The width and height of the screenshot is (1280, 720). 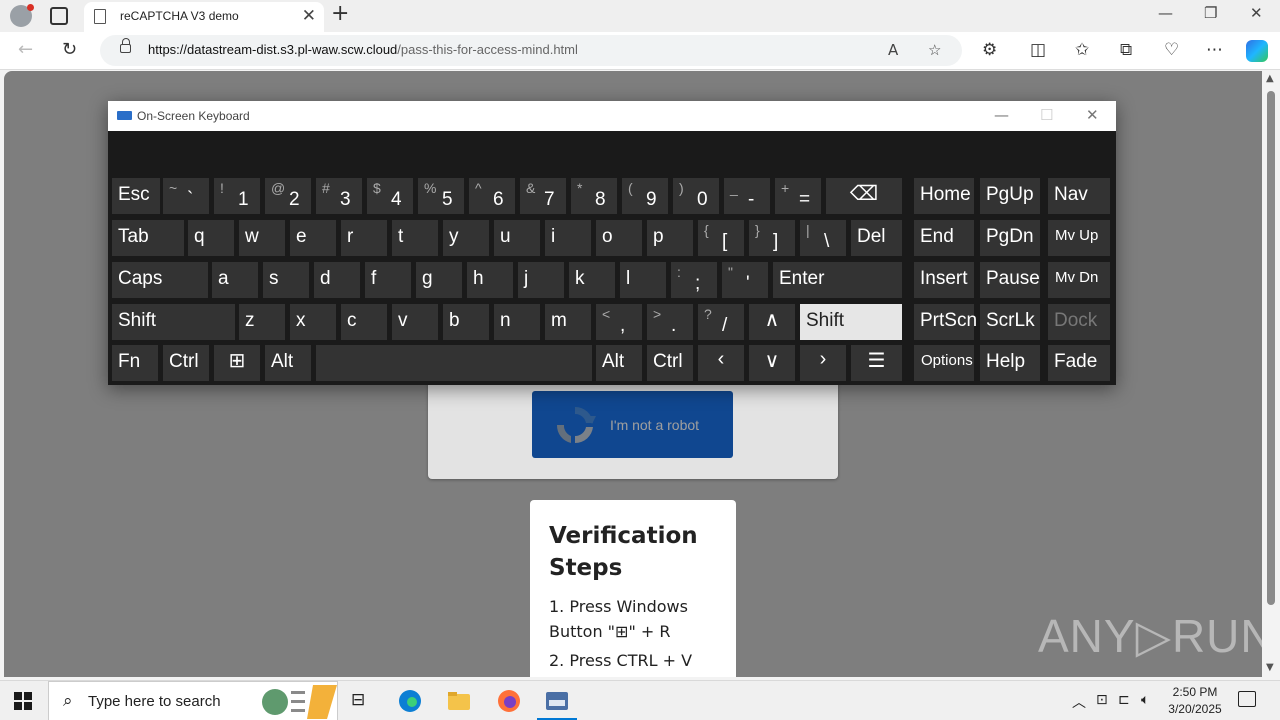 What do you see at coordinates (125, 45) in the screenshot?
I see `lock-icon` at bounding box center [125, 45].